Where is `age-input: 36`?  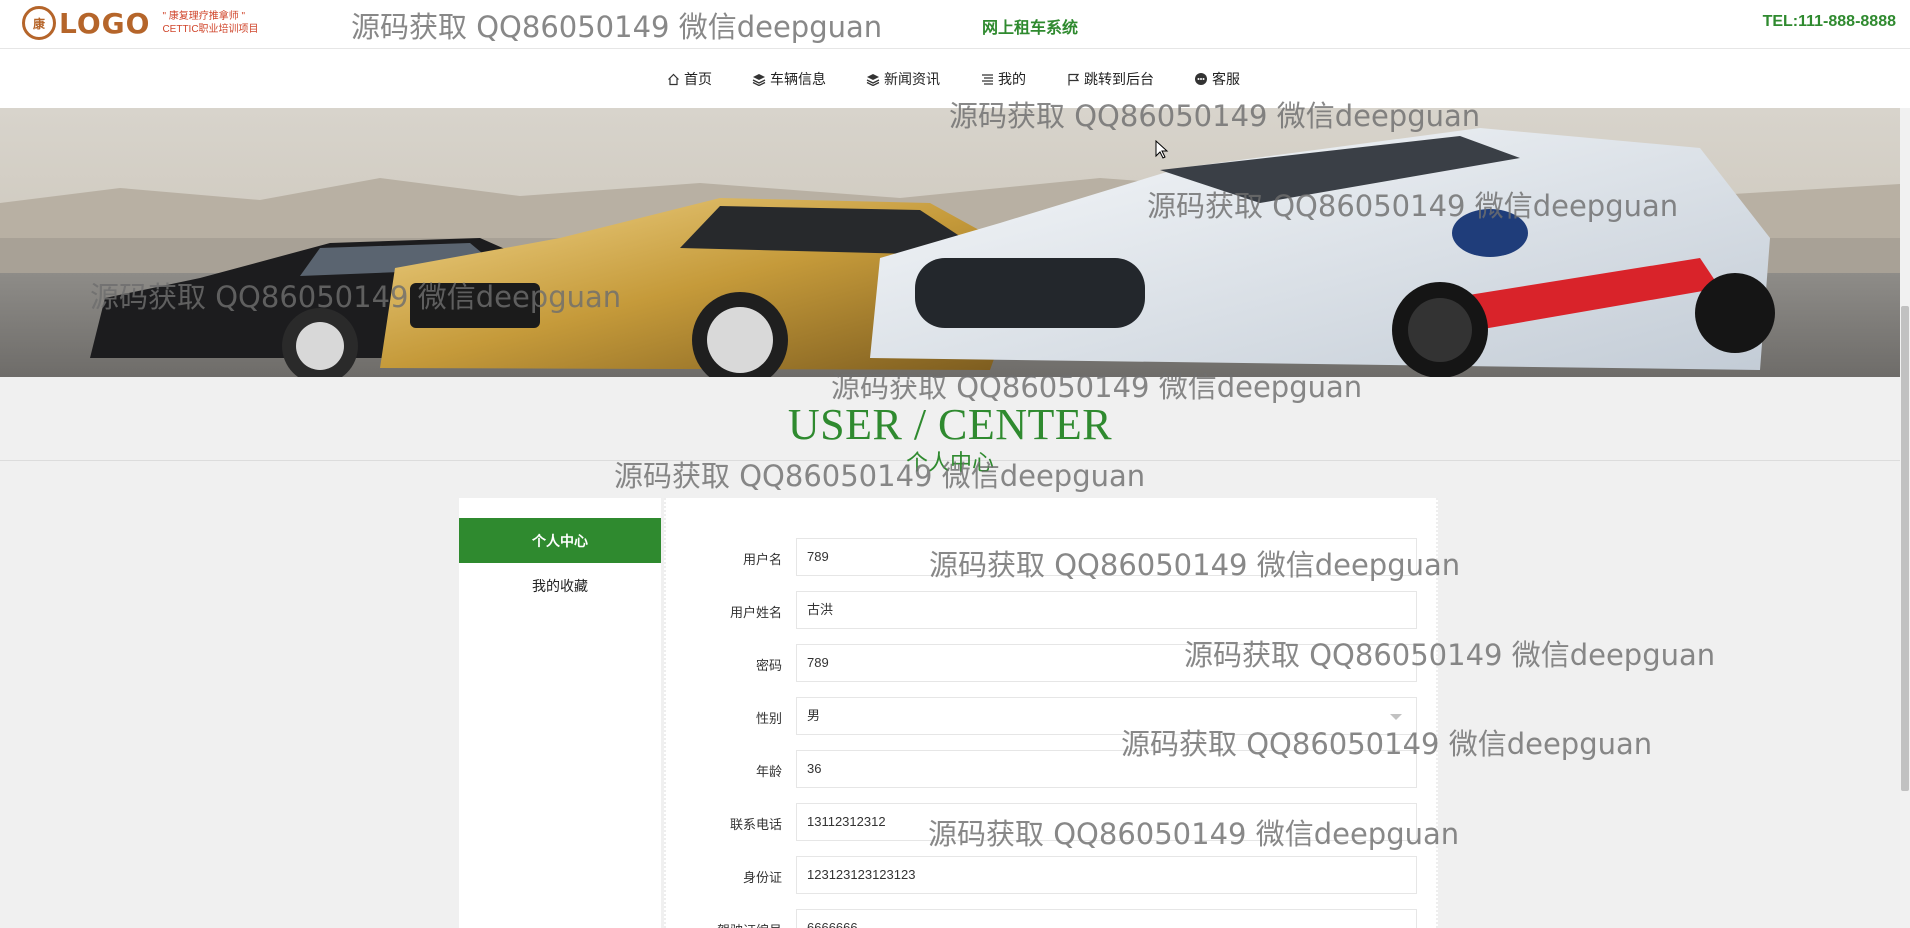
age-input: 36 is located at coordinates (1106, 769).